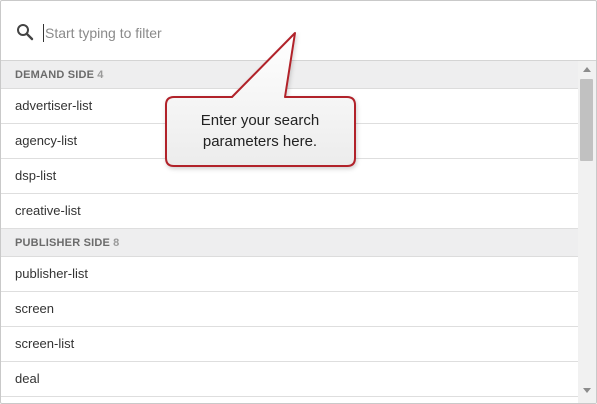 The width and height of the screenshot is (597, 404). What do you see at coordinates (260, 141) in the screenshot?
I see `callout-line-2: parameters here.` at bounding box center [260, 141].